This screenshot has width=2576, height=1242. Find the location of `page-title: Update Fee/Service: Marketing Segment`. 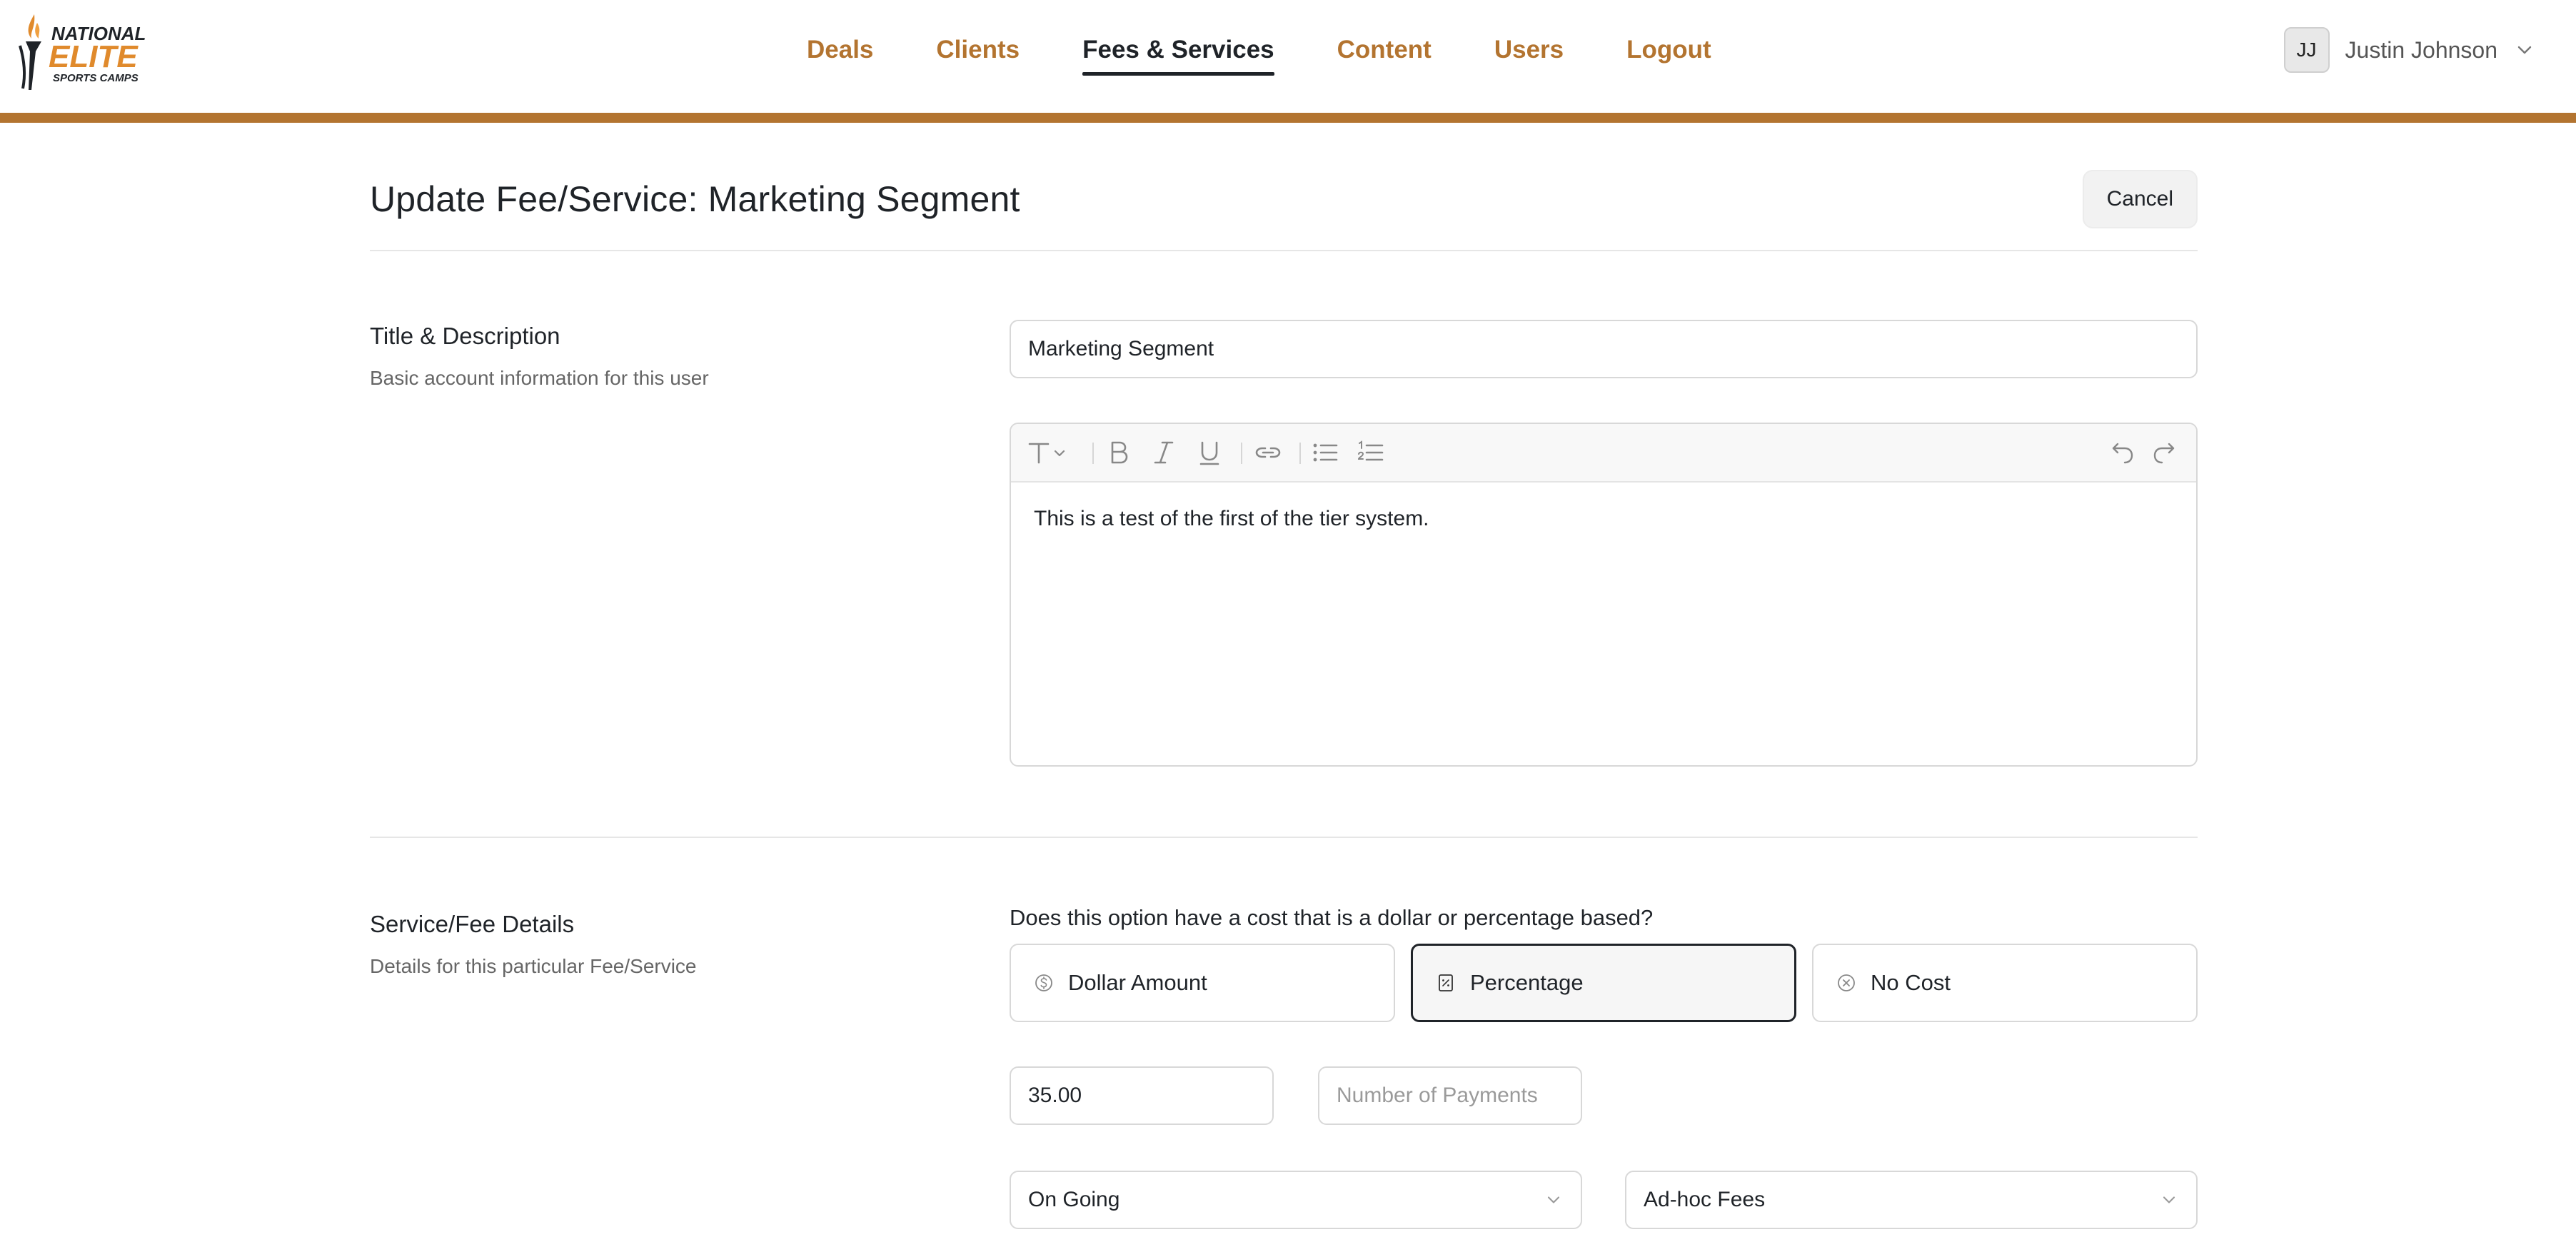

page-title: Update Fee/Service: Marketing Segment is located at coordinates (695, 199).